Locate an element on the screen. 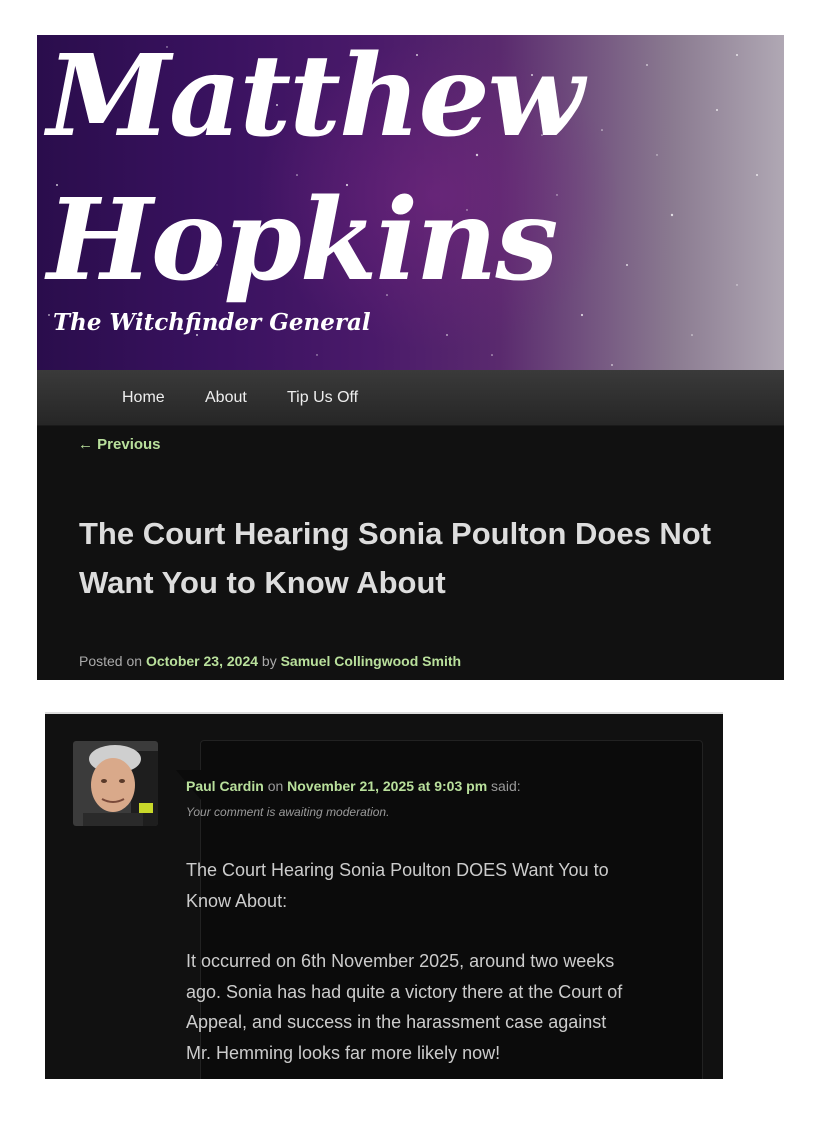  avatar-photo-icon is located at coordinates (115, 783).